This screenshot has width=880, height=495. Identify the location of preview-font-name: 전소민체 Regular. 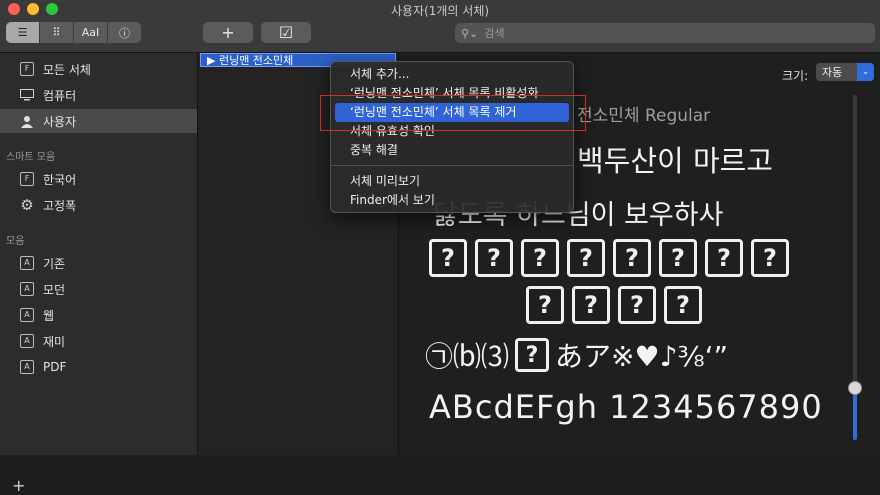
(644, 116).